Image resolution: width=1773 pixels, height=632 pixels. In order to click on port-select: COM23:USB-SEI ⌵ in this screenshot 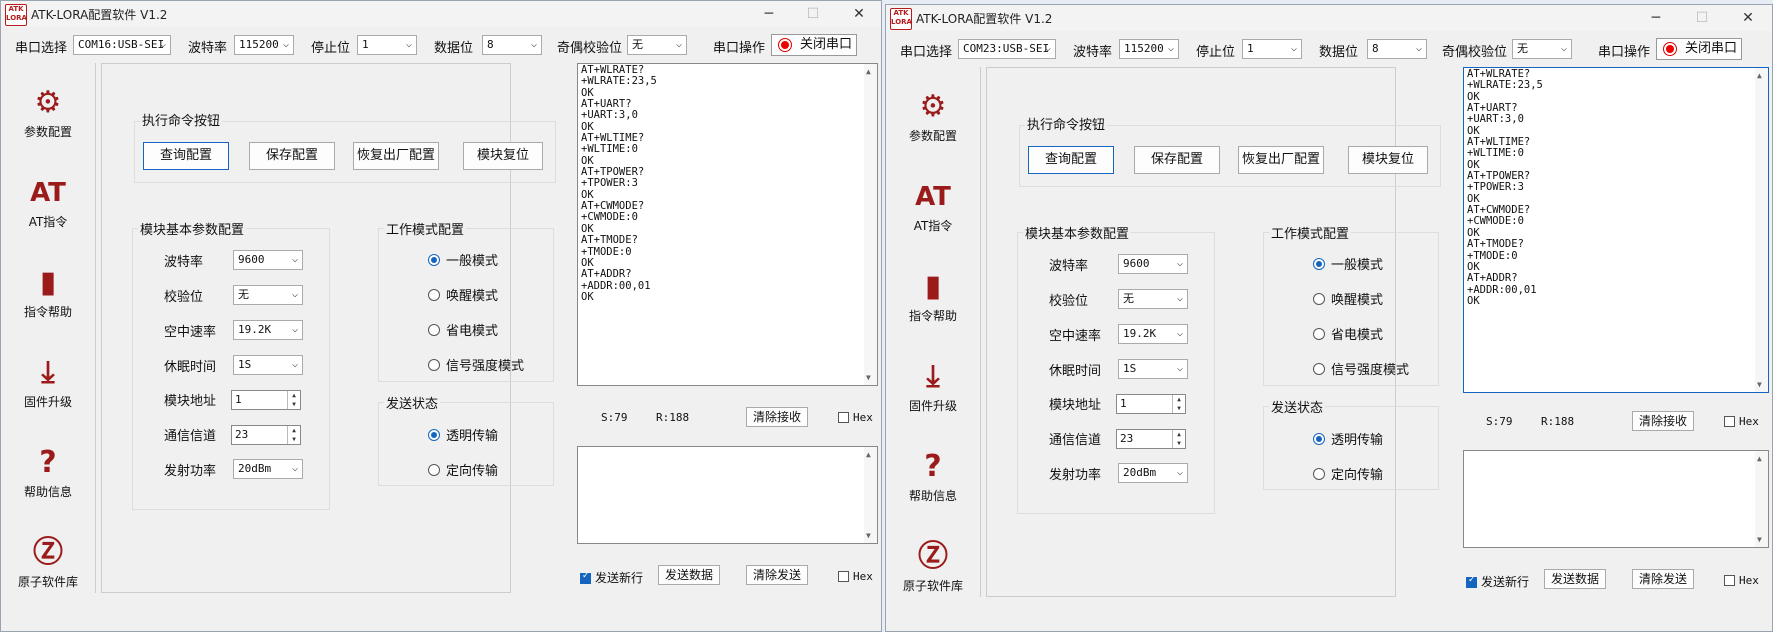, I will do `click(1007, 49)`.